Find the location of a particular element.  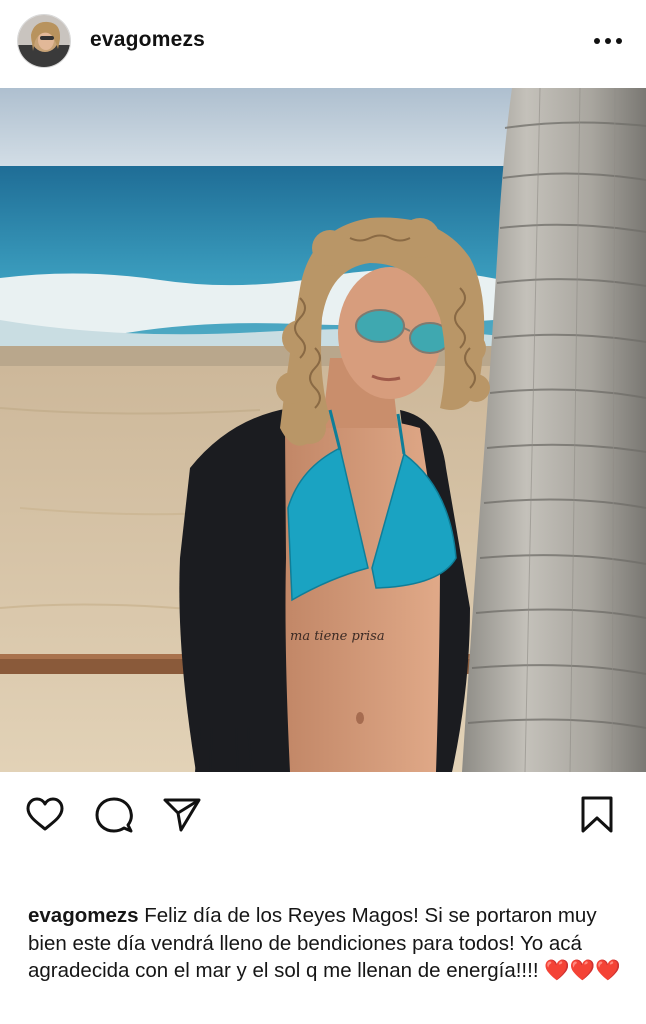

tattoo-text: ma tiene prisa is located at coordinates (337, 636).